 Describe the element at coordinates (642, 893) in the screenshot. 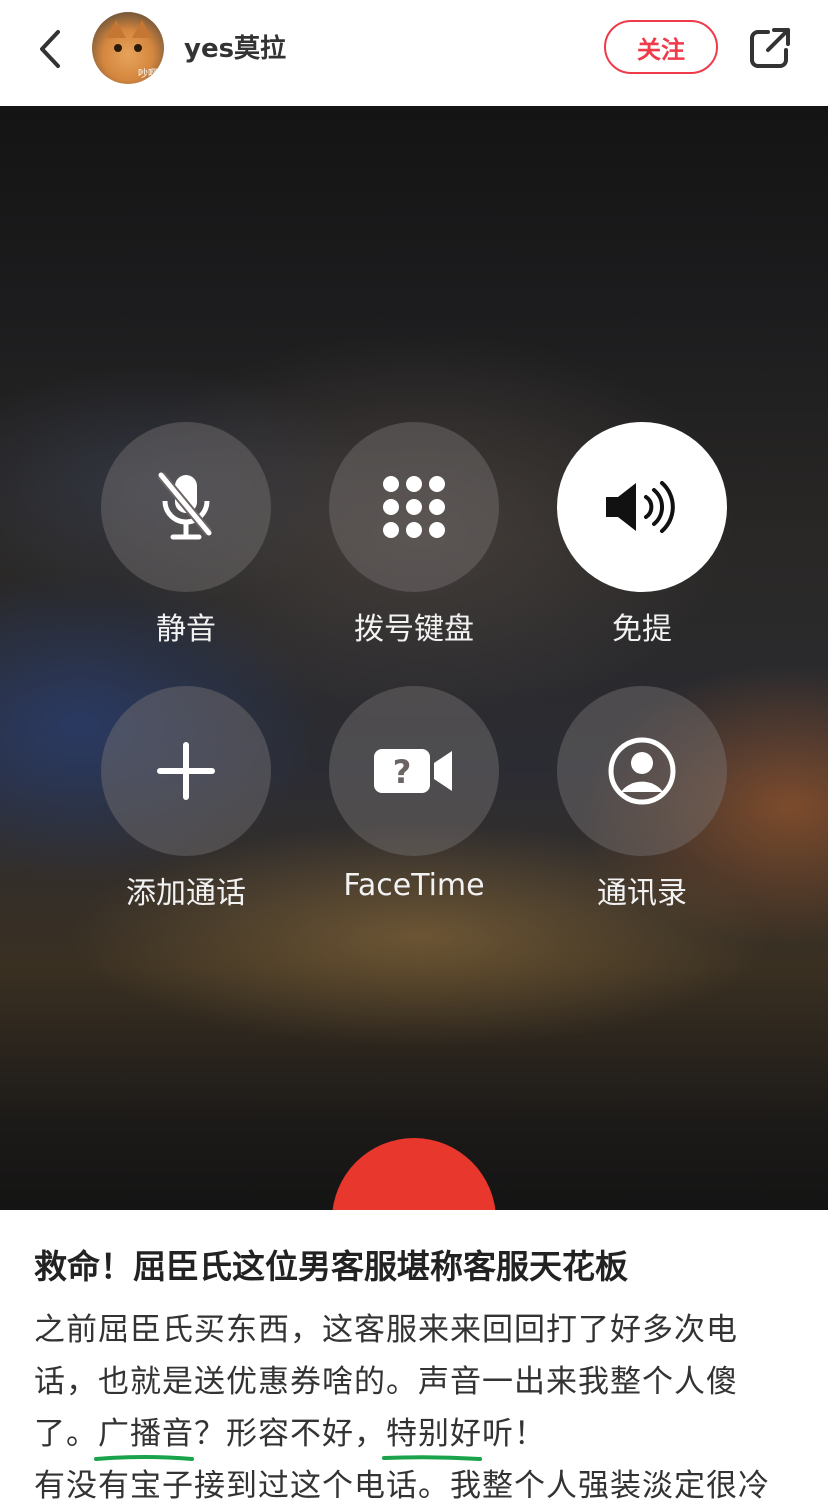

I see `contacts-label: 通讯录` at that location.